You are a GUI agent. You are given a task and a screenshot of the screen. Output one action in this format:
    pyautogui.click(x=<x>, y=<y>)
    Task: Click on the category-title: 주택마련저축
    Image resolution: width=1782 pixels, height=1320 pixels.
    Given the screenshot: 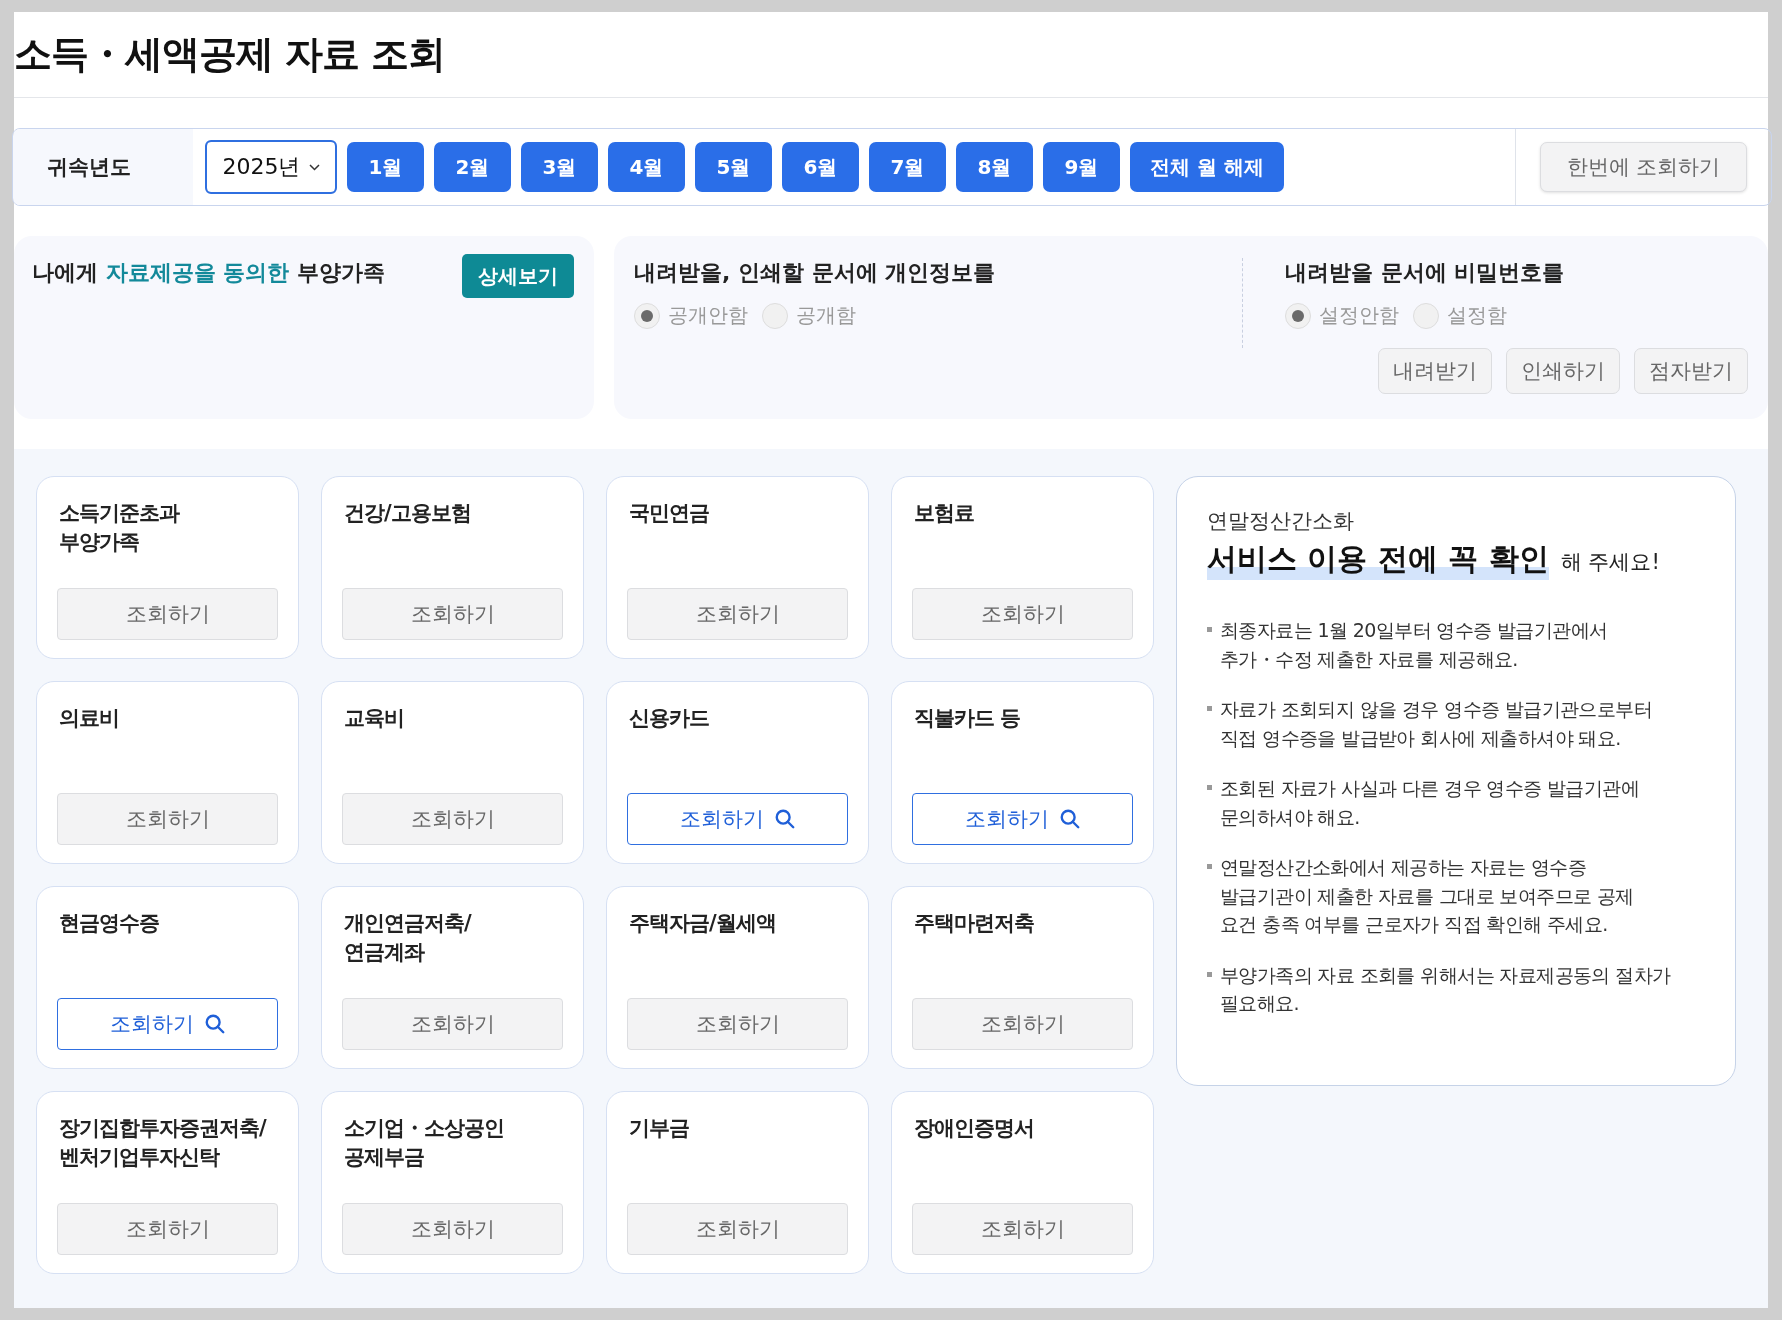 What is the action you would take?
    pyautogui.click(x=974, y=923)
    